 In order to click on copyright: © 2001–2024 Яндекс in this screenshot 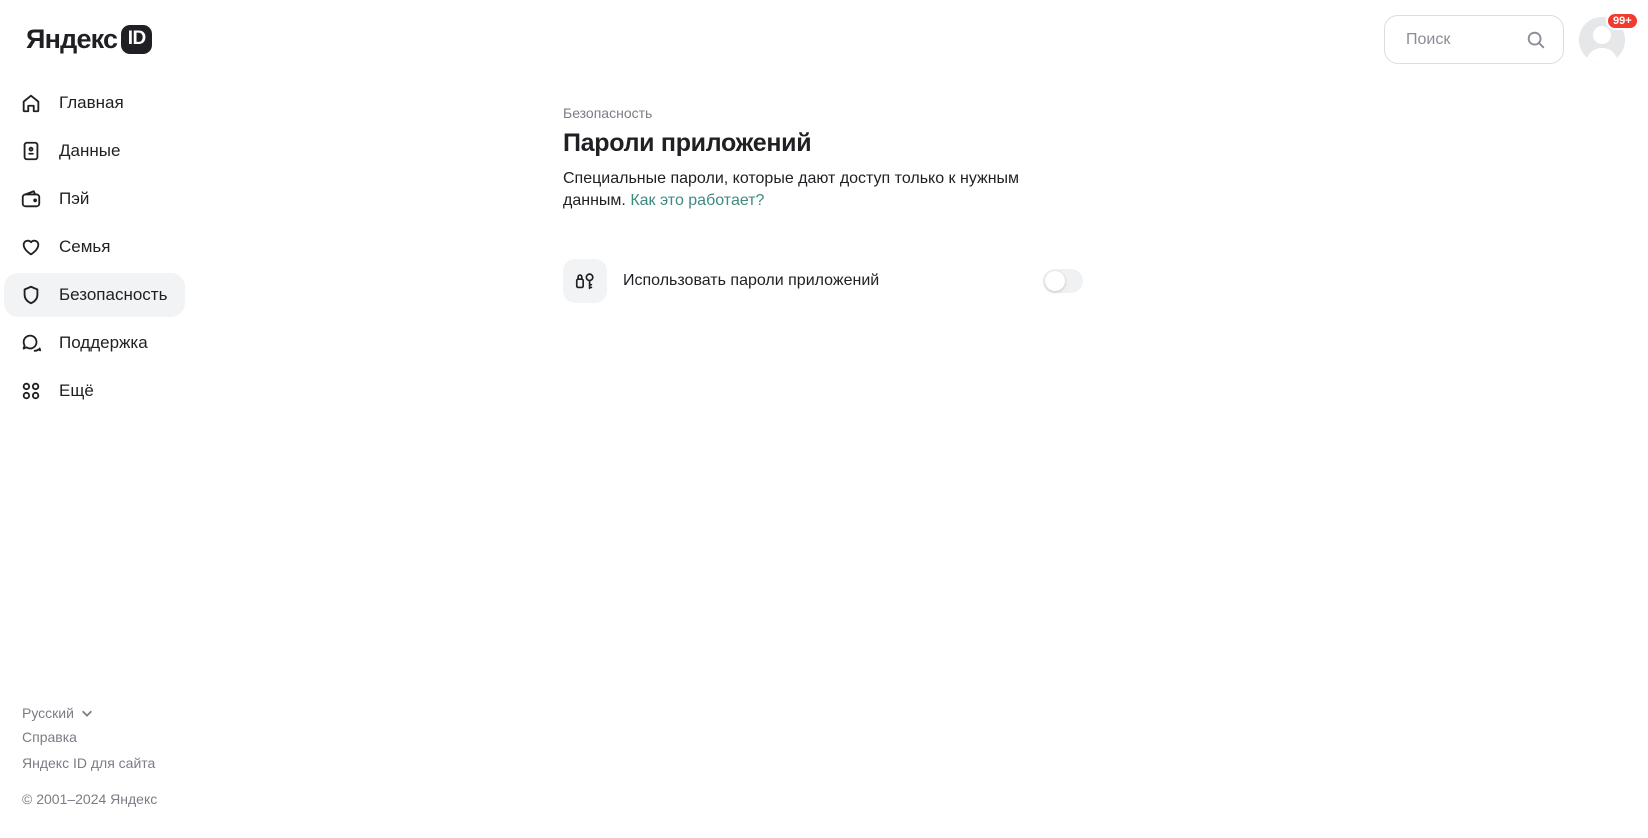, I will do `click(90, 799)`.